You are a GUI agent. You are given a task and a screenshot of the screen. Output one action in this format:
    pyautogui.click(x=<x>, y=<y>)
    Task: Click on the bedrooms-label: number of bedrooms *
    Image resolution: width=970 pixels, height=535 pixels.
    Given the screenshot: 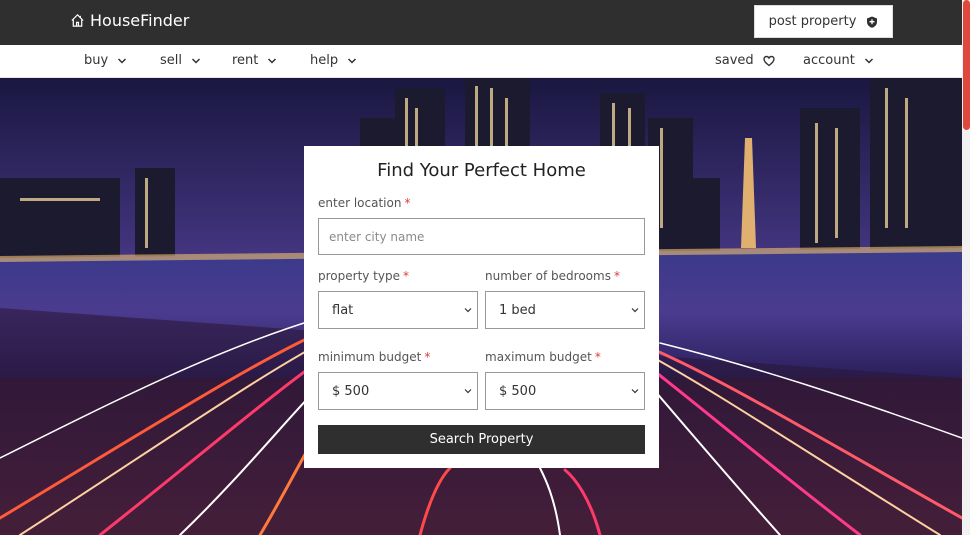 What is the action you would take?
    pyautogui.click(x=552, y=276)
    